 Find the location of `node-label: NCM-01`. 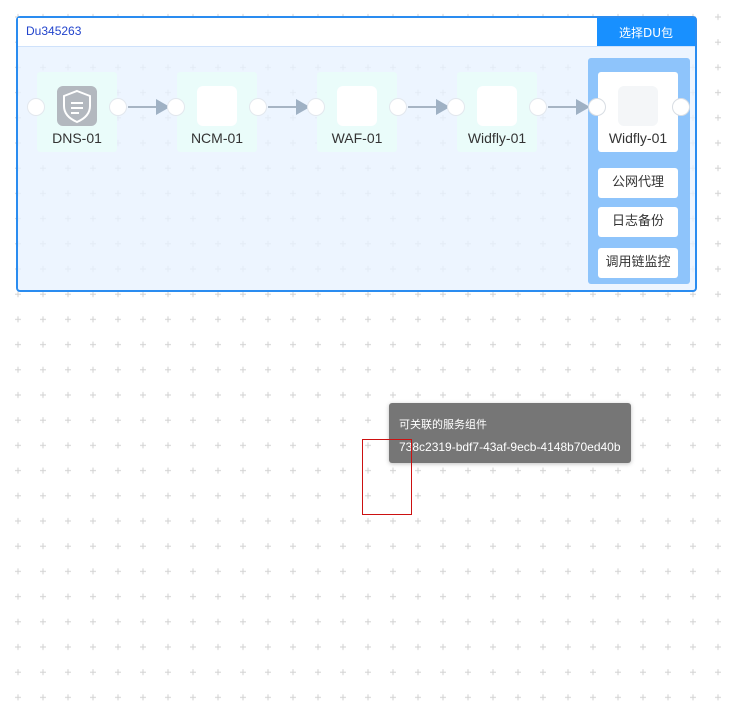

node-label: NCM-01 is located at coordinates (217, 138).